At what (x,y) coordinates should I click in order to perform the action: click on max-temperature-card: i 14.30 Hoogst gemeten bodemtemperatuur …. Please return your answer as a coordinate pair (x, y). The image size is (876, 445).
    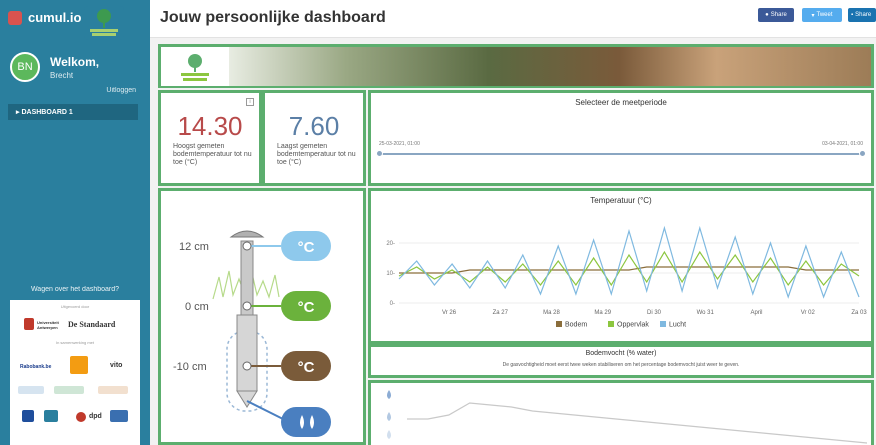
    Looking at the image, I should click on (210, 138).